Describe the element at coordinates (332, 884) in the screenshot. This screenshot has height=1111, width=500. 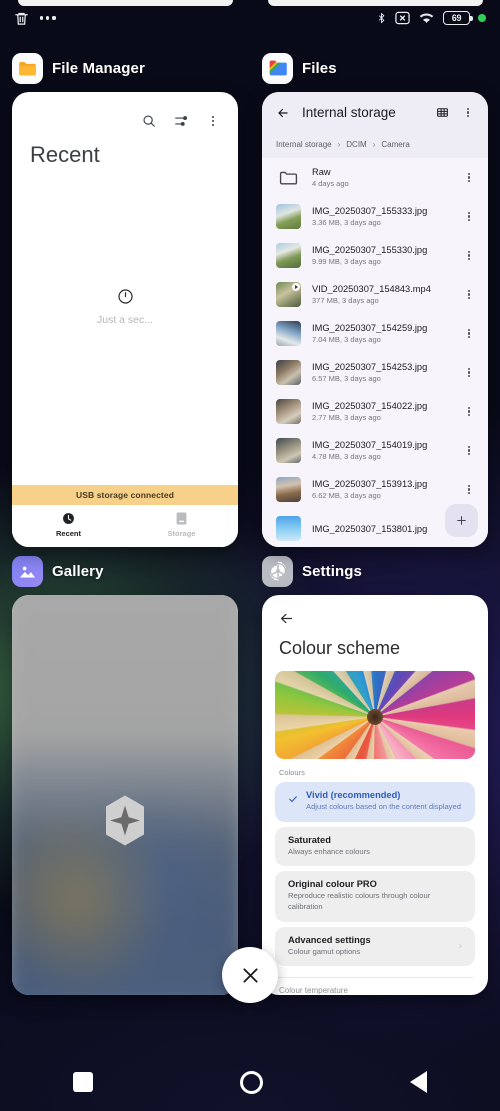
I see `colour-option-name: Original colour PRO` at that location.